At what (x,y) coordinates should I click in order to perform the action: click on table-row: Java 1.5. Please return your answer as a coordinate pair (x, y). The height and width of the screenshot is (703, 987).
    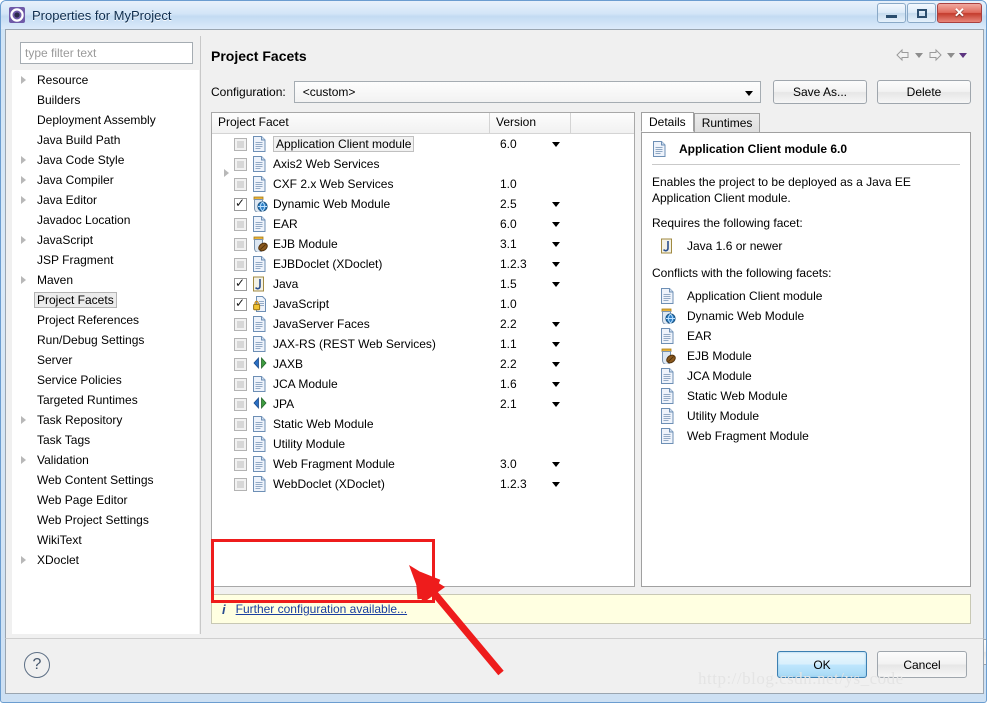
    Looking at the image, I should click on (423, 284).